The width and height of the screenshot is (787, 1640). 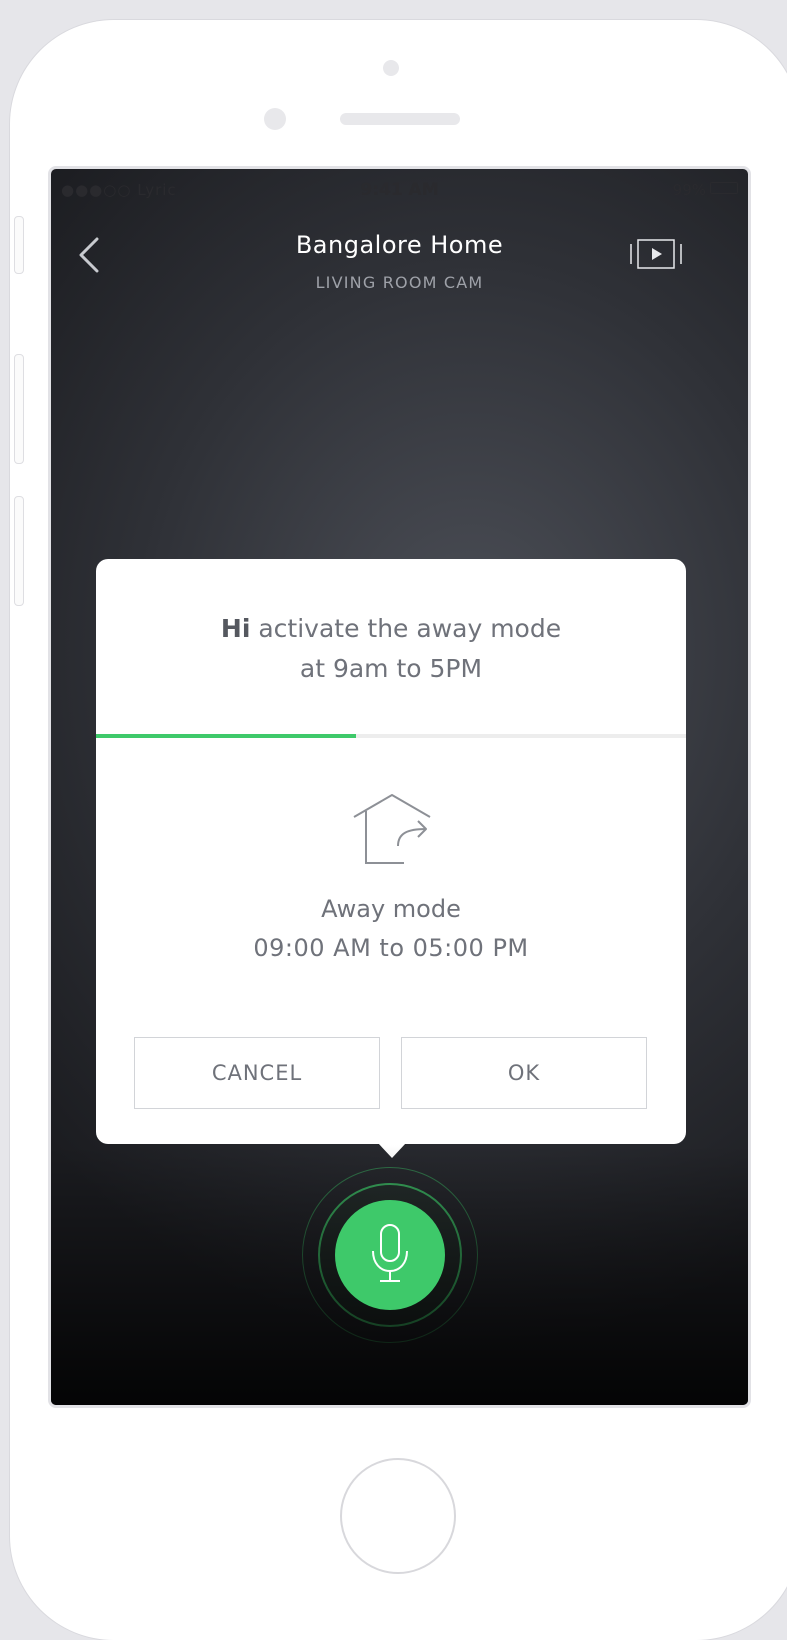 I want to click on query-greeting: Hi, so click(x=235, y=628).